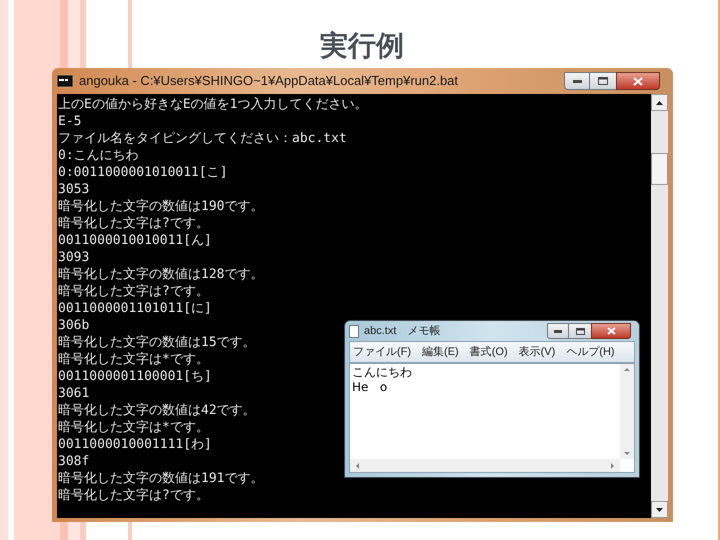 The image size is (720, 540). What do you see at coordinates (590, 352) in the screenshot?
I see `menu-item: ヘルプ(H)` at bounding box center [590, 352].